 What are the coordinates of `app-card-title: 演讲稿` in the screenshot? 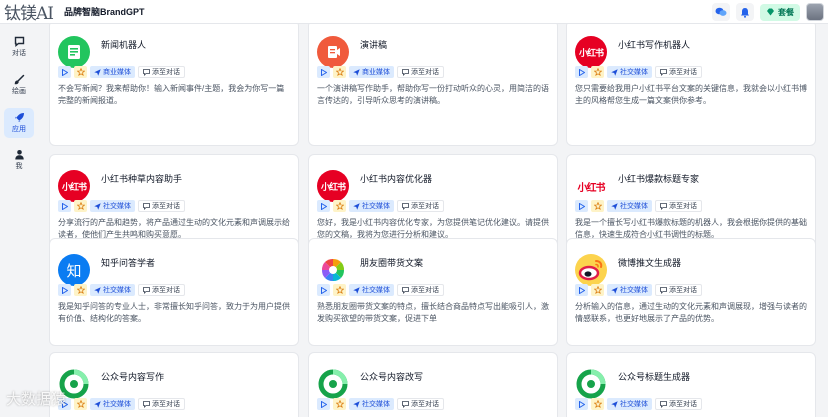 It's located at (374, 45).